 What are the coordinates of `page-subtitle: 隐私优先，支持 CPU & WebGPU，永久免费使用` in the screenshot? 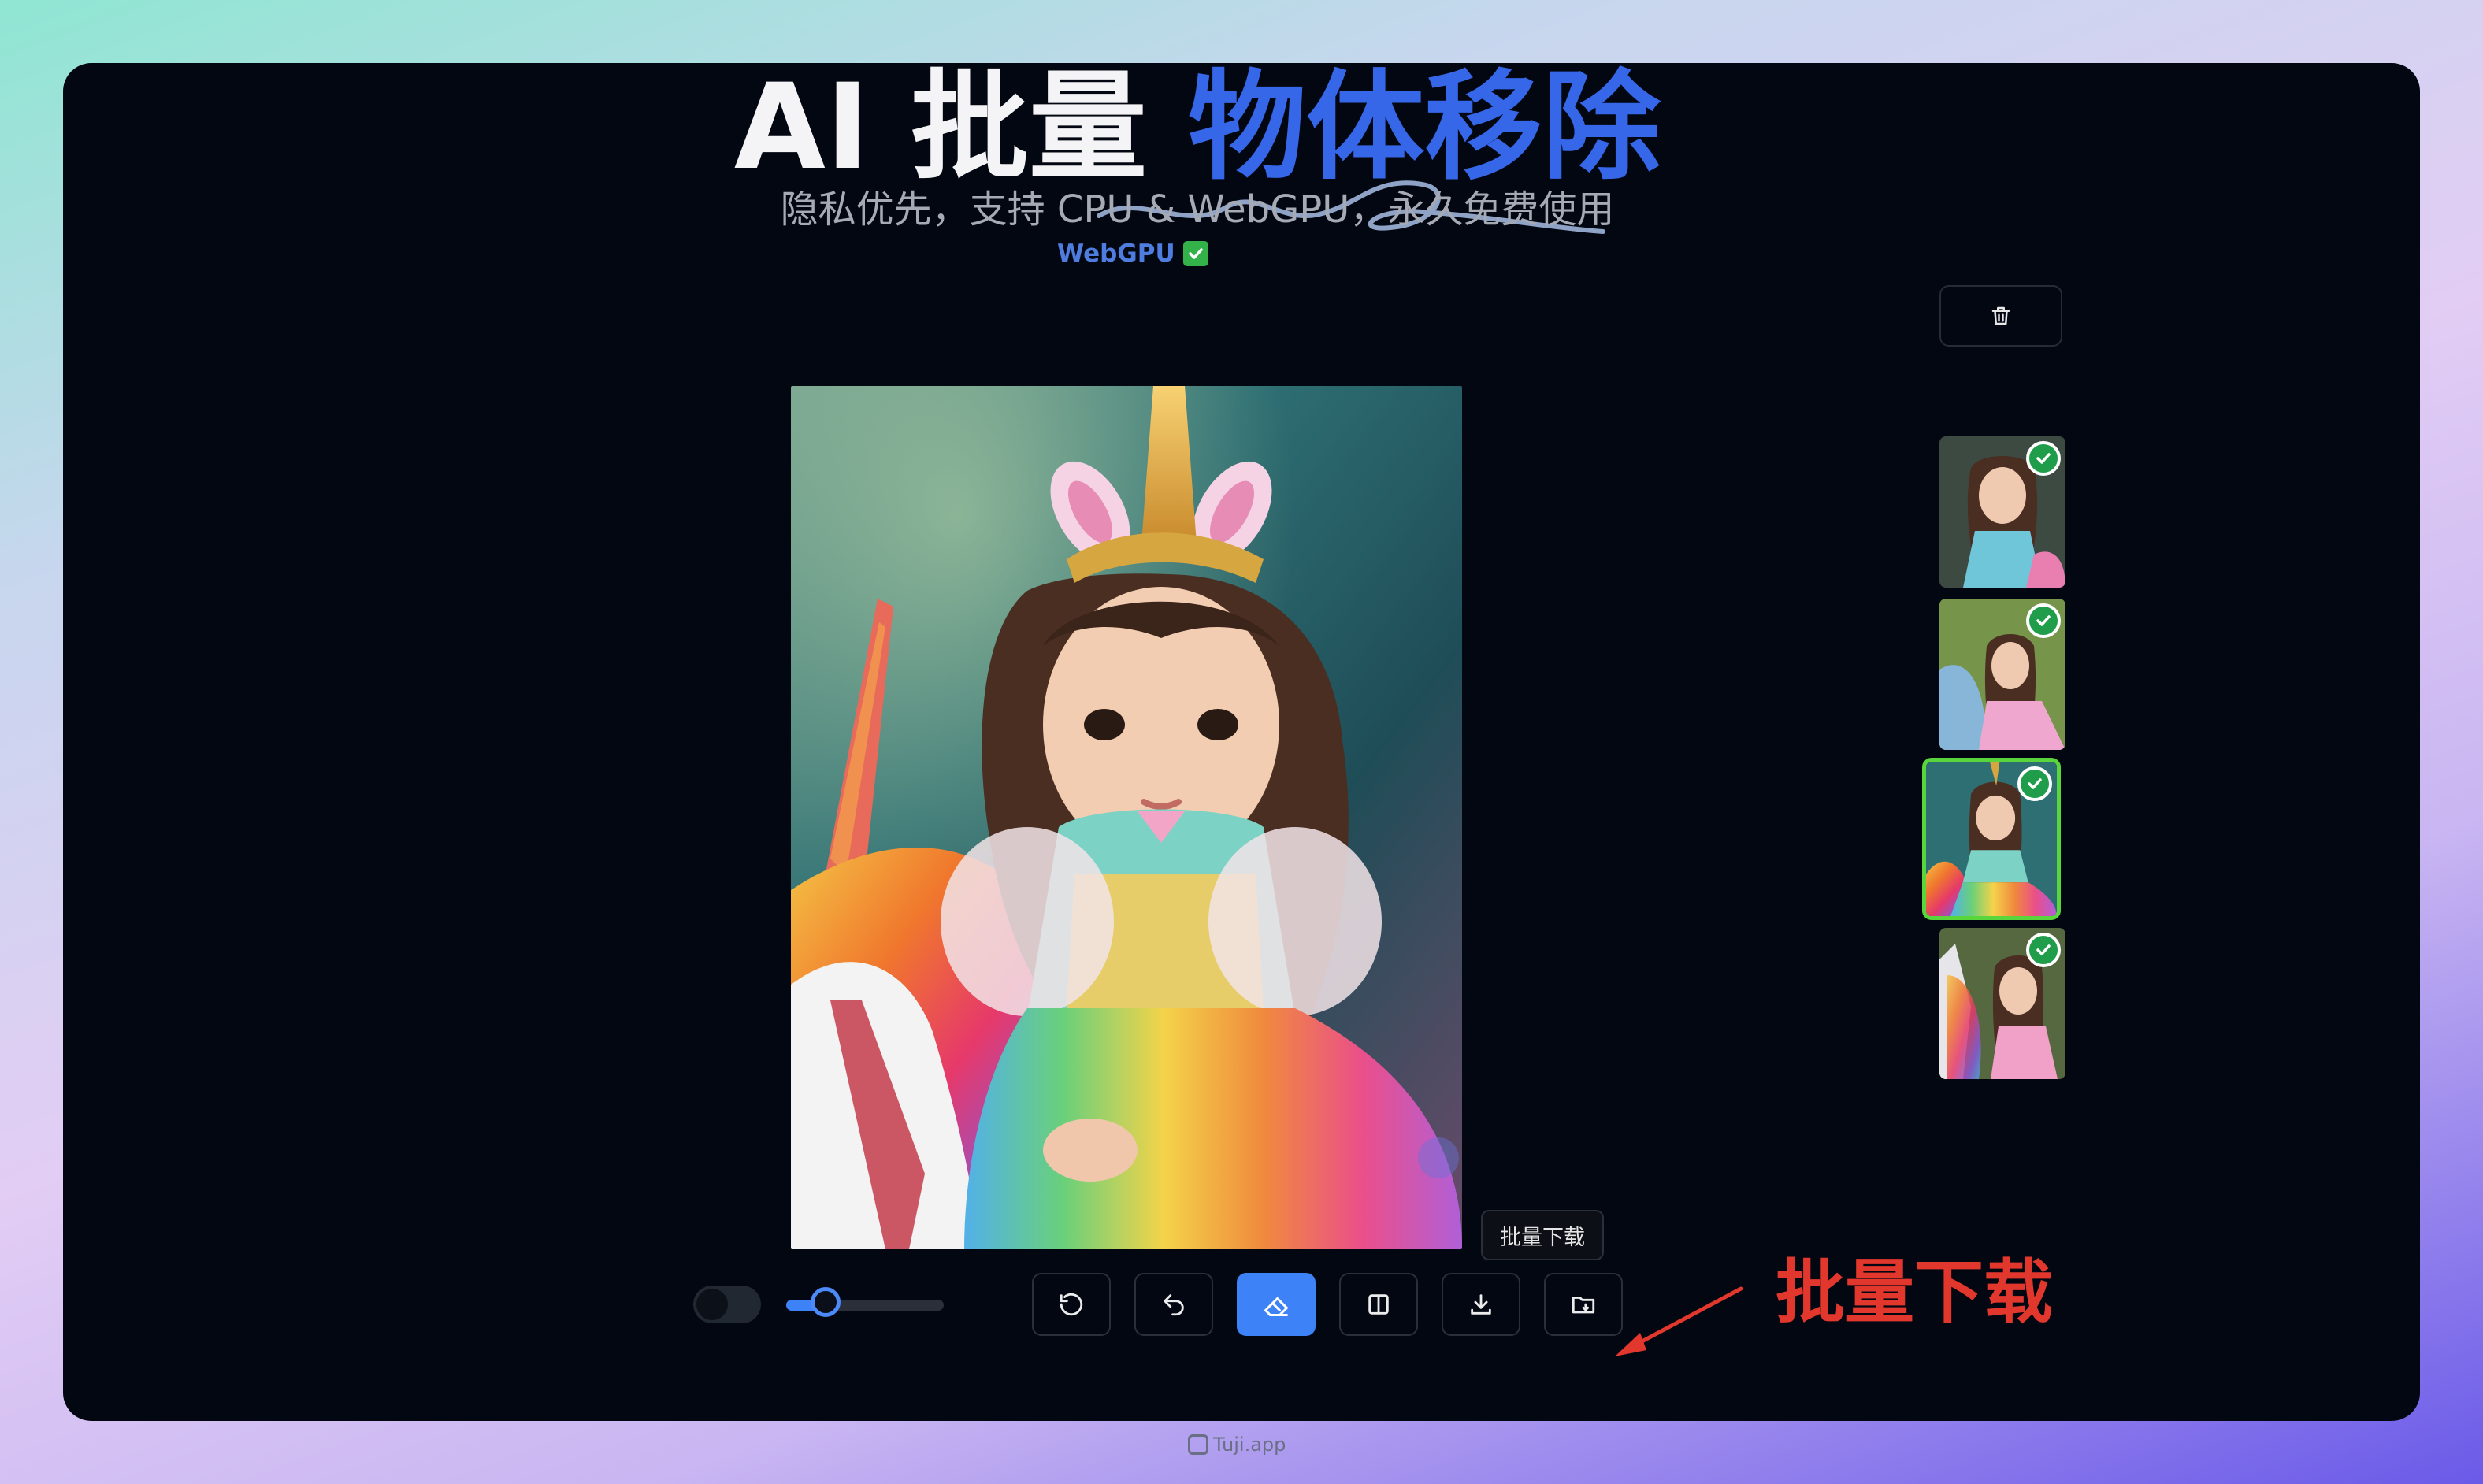 It's located at (1197, 209).